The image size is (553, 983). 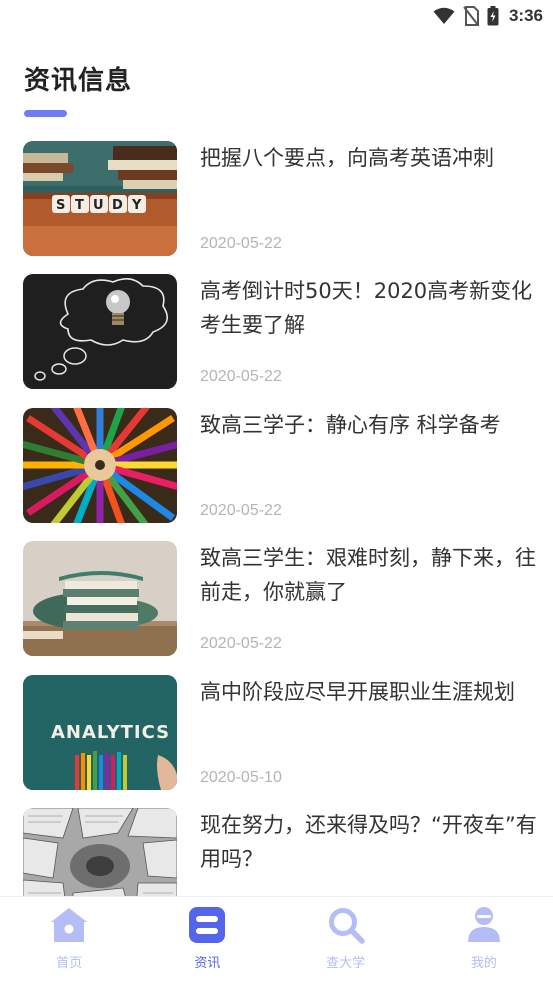 What do you see at coordinates (346, 926) in the screenshot?
I see `search-icon` at bounding box center [346, 926].